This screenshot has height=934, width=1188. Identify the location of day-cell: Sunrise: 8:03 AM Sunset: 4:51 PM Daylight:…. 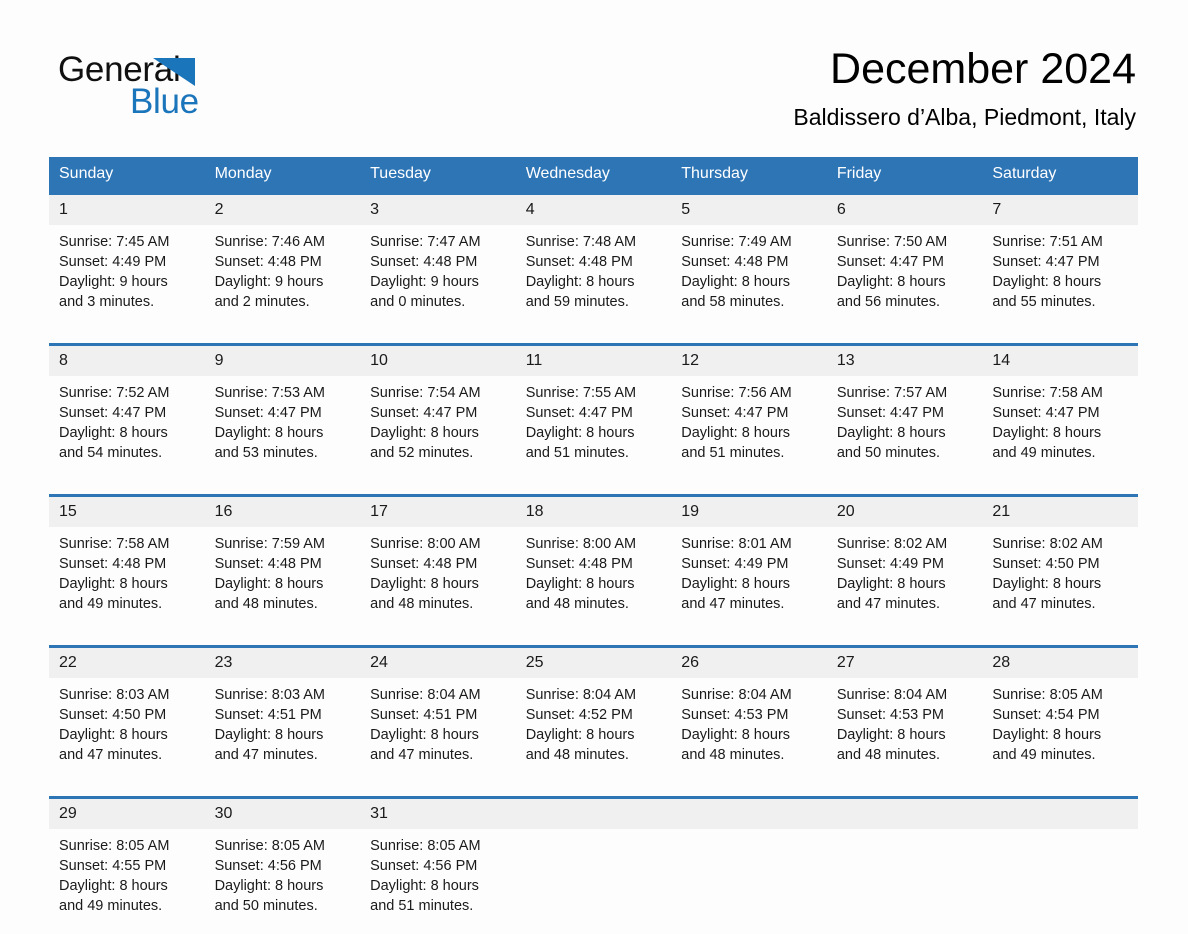
(282, 730).